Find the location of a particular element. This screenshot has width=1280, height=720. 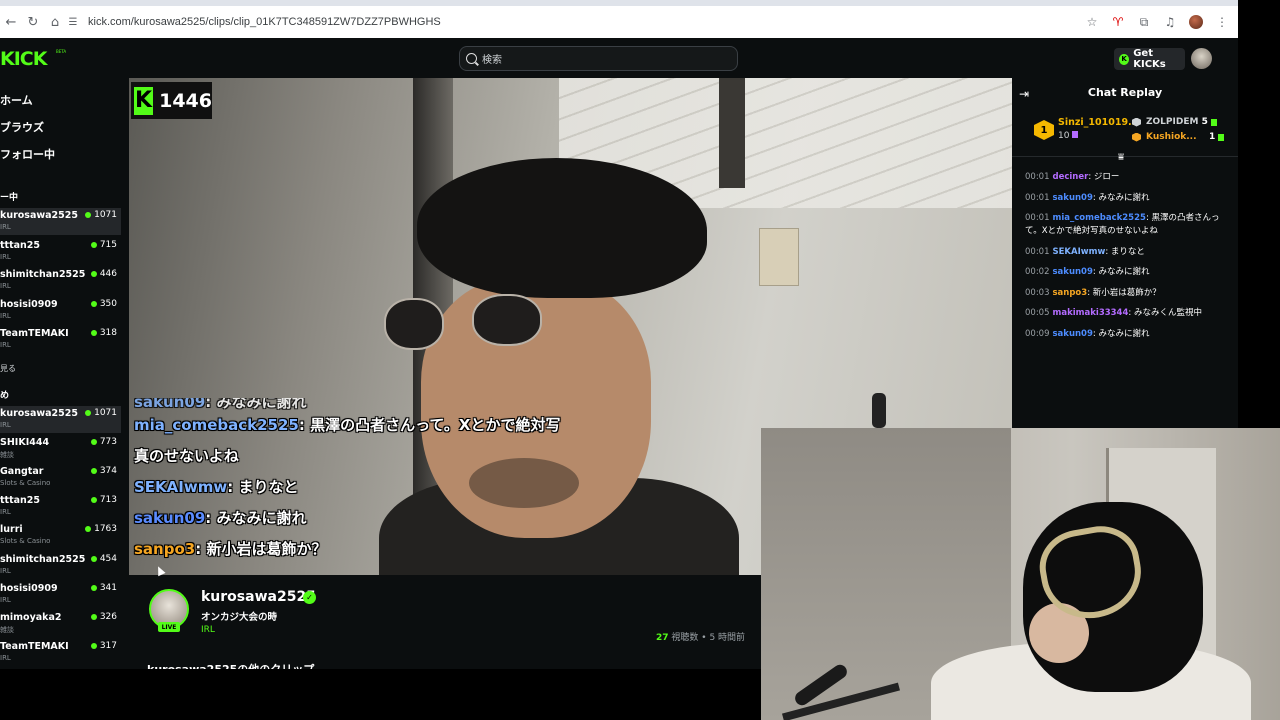

viewer-count: 374 is located at coordinates (103, 471).